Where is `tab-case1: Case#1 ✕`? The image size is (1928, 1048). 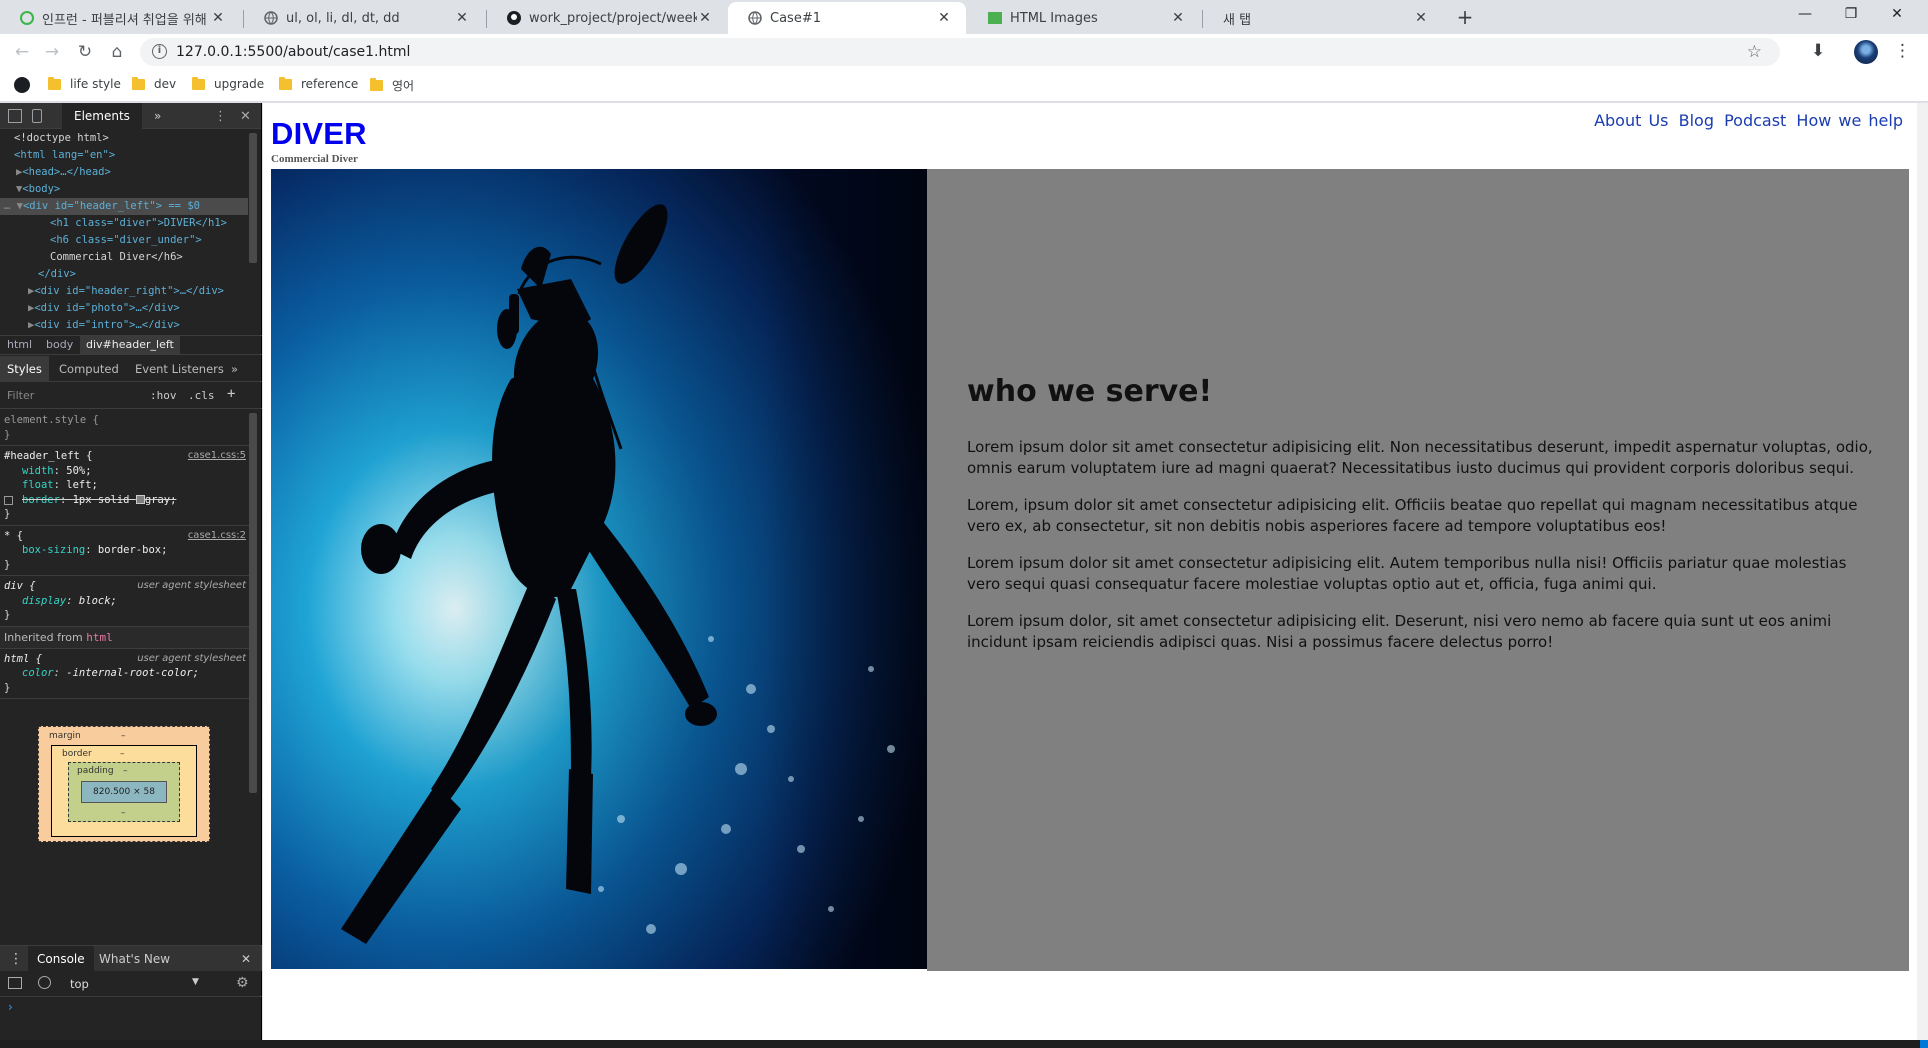 tab-case1: Case#1 ✕ is located at coordinates (847, 18).